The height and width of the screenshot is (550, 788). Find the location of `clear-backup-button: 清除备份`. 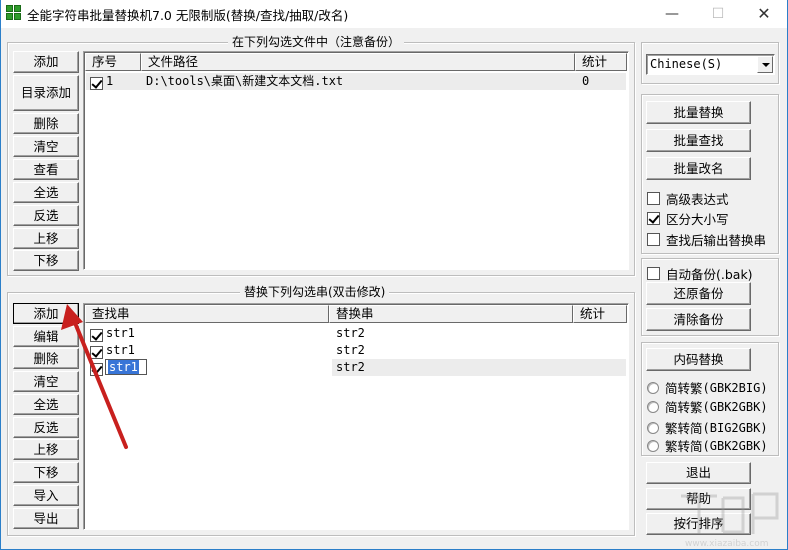

clear-backup-button: 清除备份 is located at coordinates (698, 319).